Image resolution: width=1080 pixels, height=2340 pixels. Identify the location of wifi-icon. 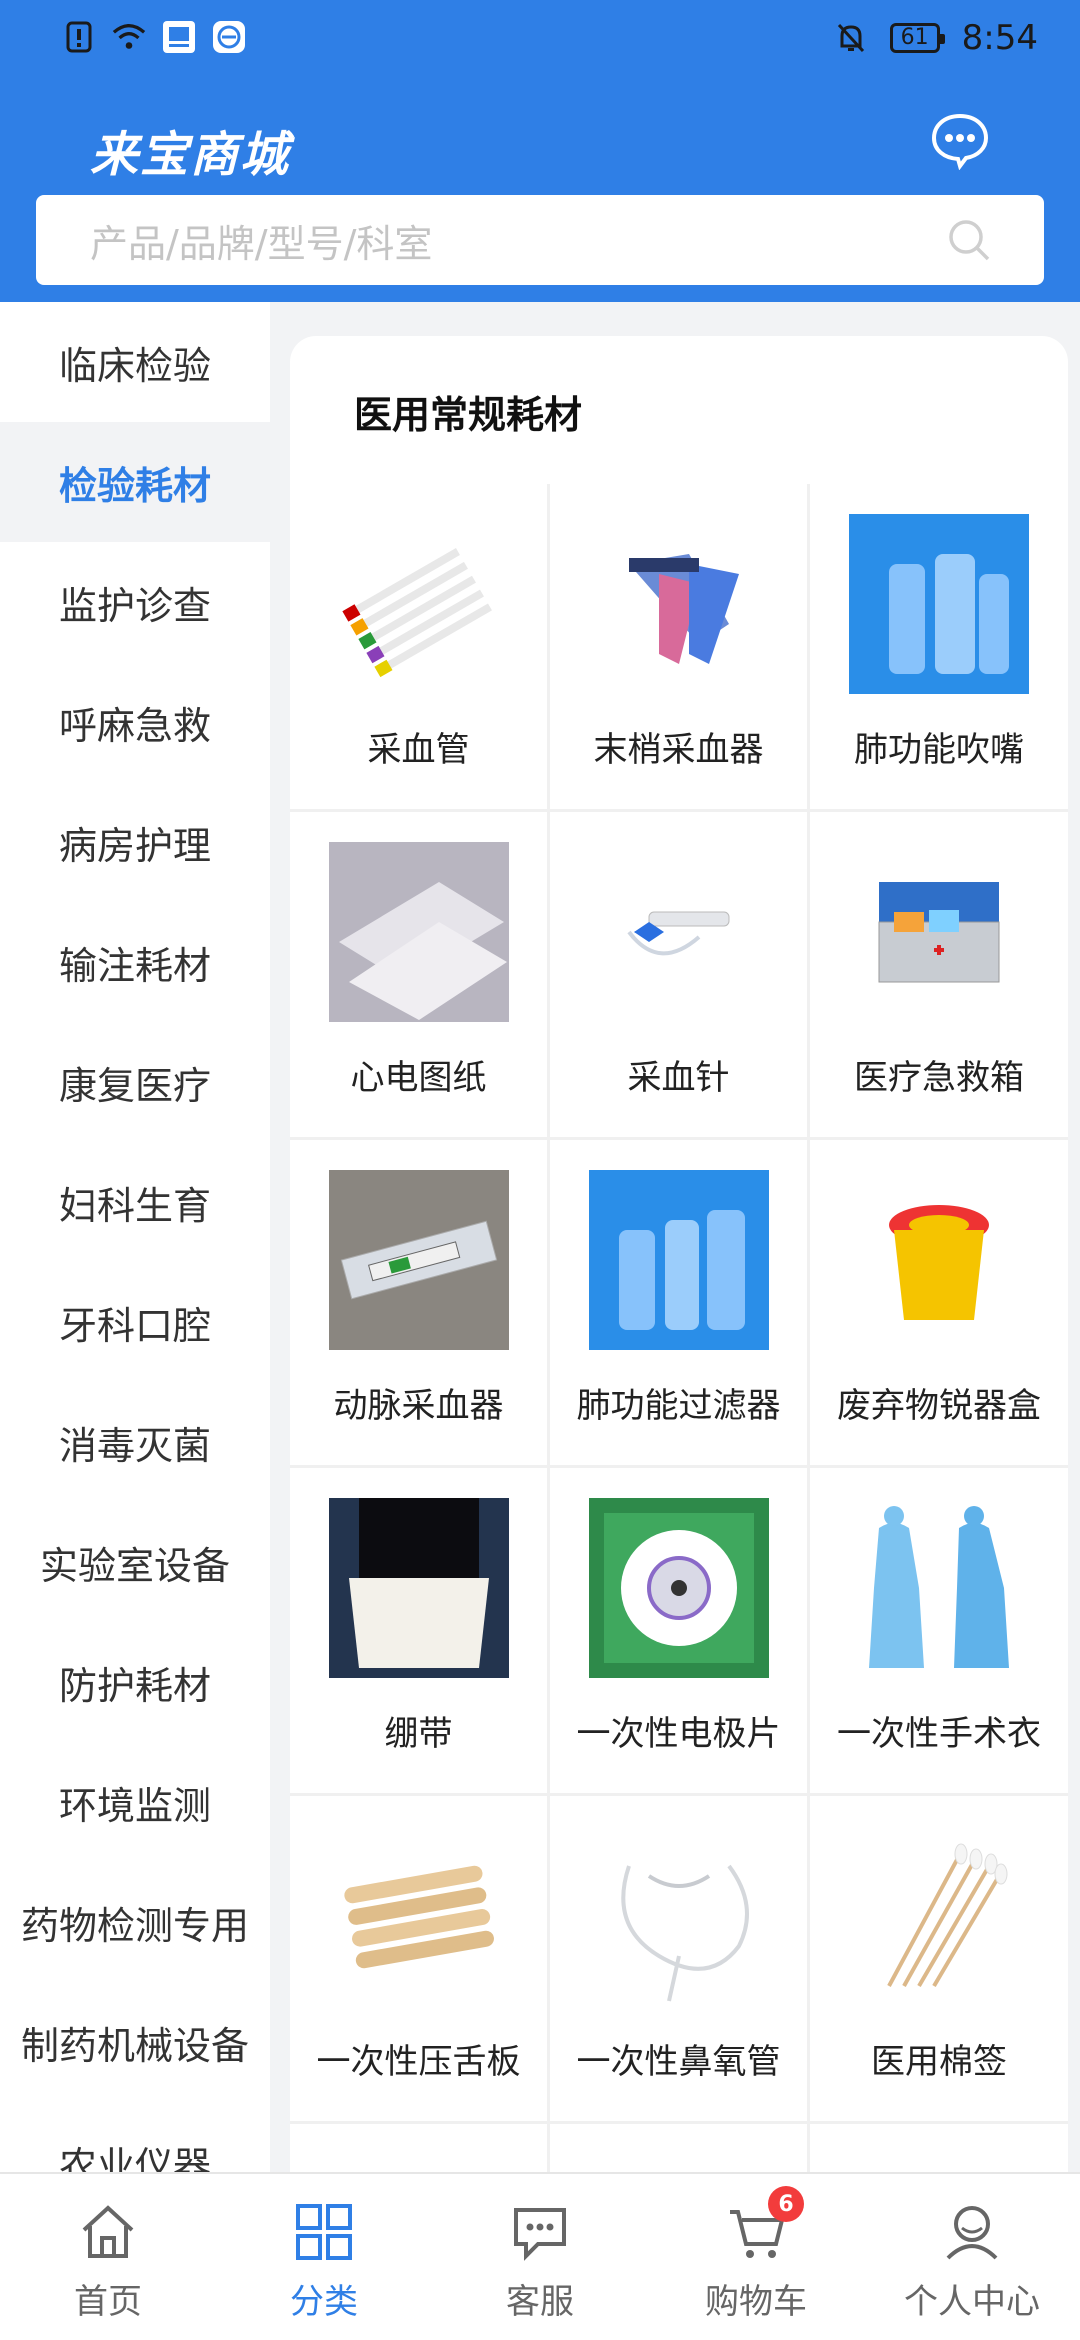
(129, 37).